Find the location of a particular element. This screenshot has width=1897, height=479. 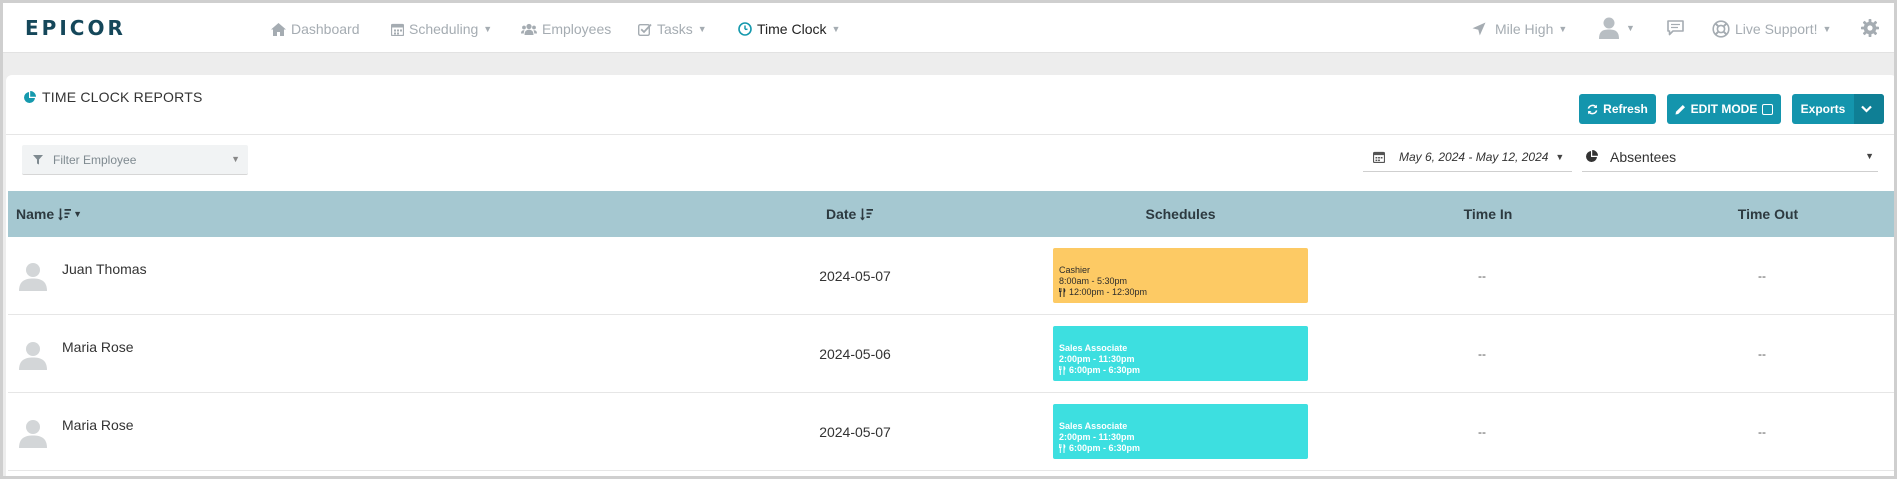

clock-icon is located at coordinates (745, 29).